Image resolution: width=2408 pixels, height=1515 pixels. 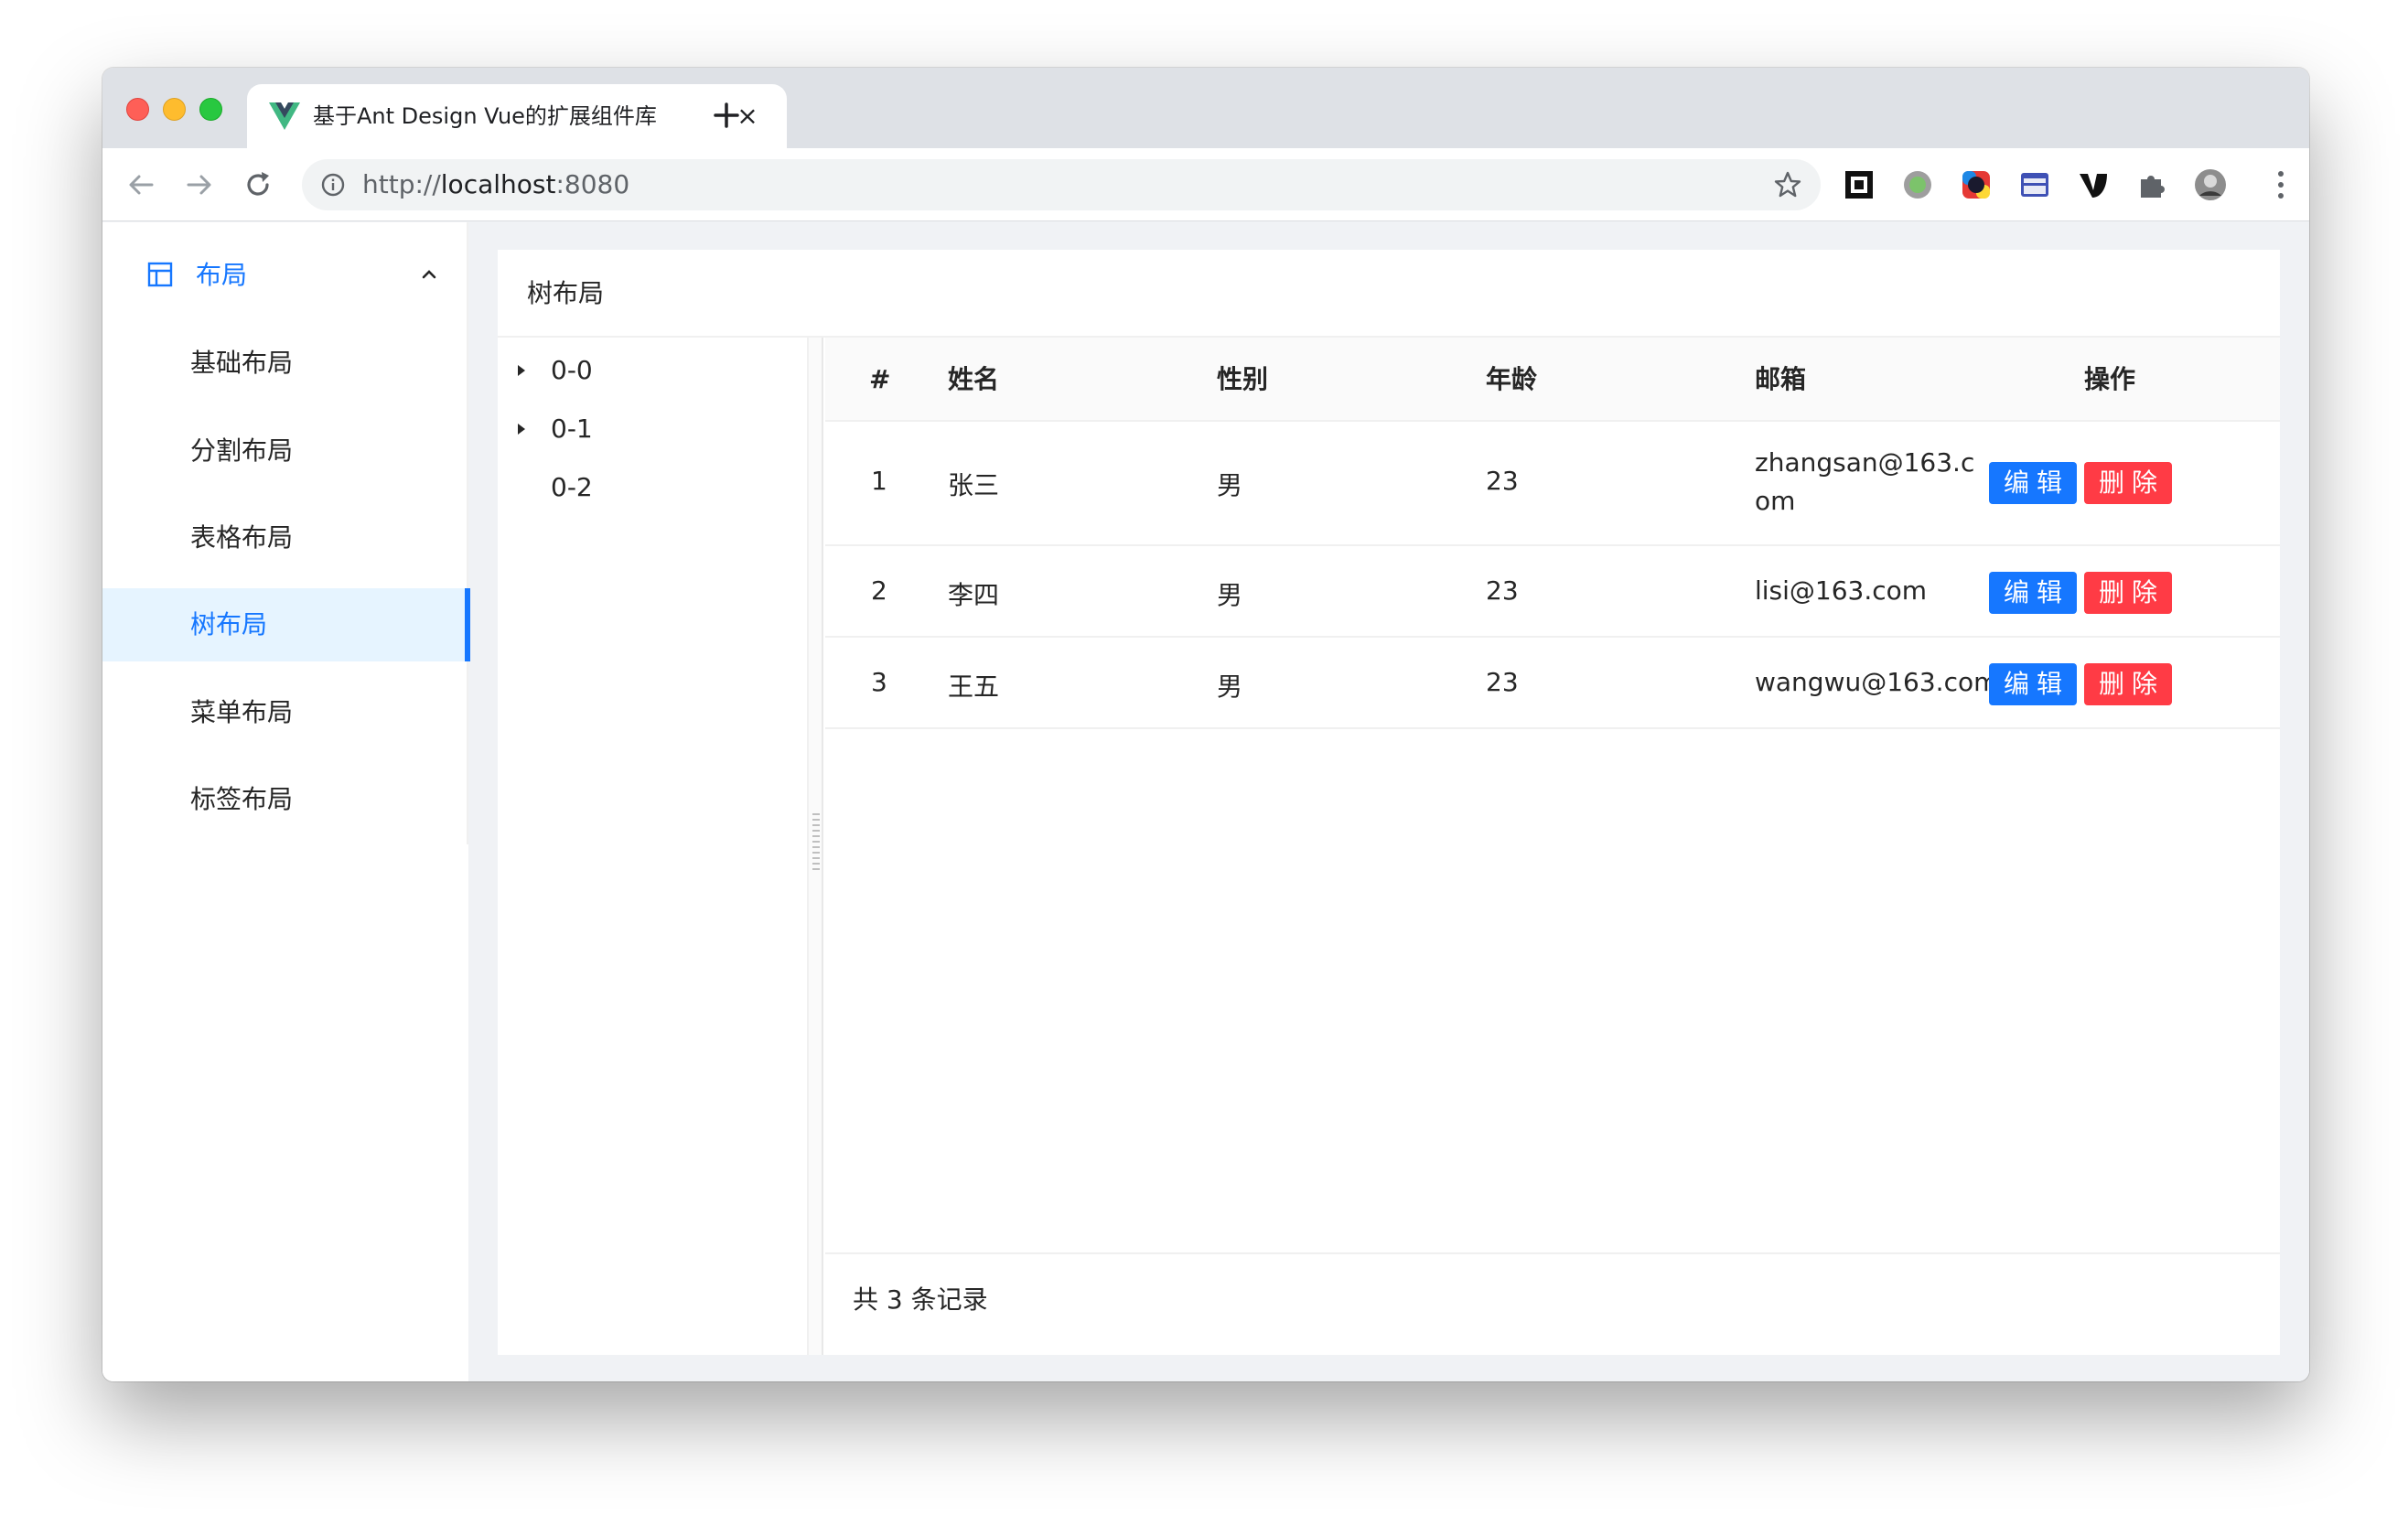 I want to click on sidebar-menu: 布局 基础布局 分割布局 表格布局 树布局 菜单布局 标签布局, so click(x=286, y=533).